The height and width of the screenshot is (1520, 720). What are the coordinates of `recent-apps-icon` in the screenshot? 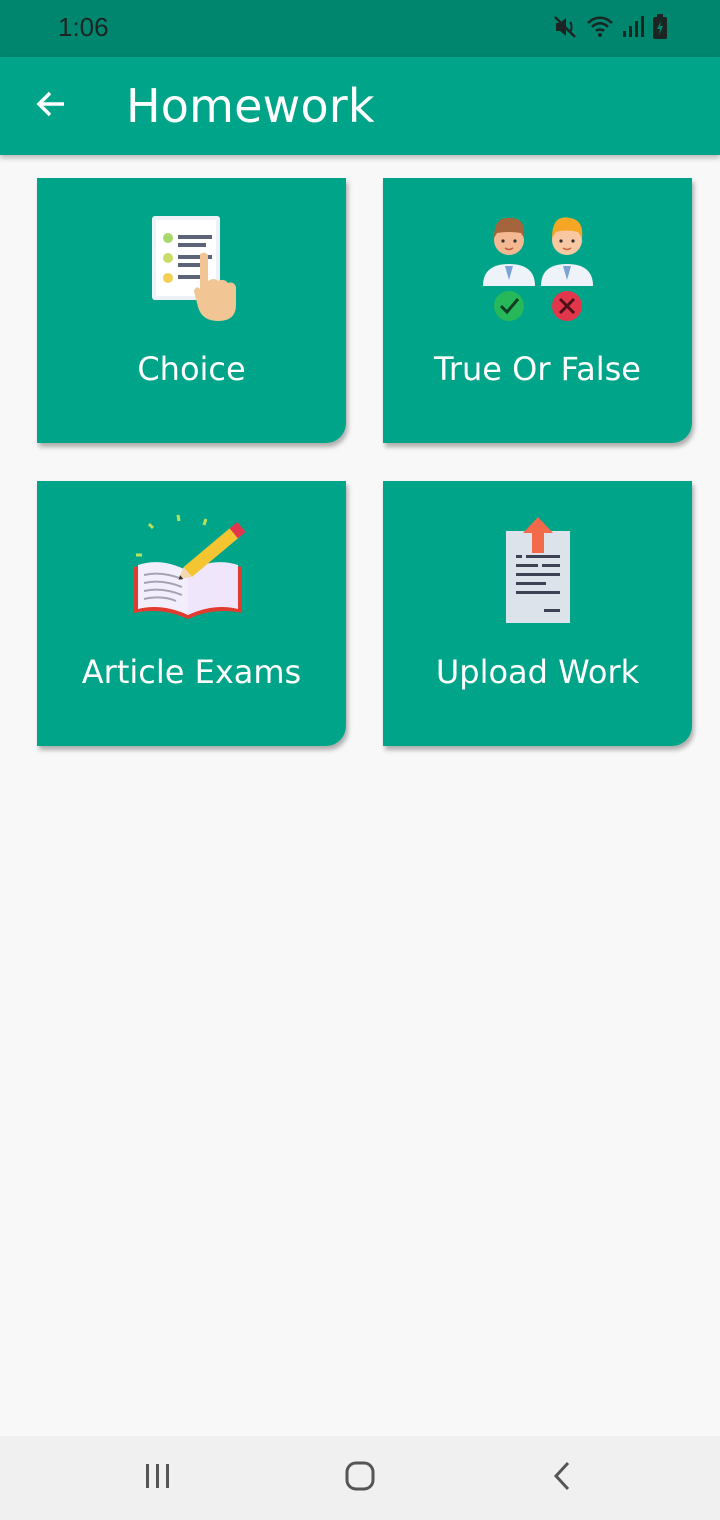 It's located at (158, 1478).